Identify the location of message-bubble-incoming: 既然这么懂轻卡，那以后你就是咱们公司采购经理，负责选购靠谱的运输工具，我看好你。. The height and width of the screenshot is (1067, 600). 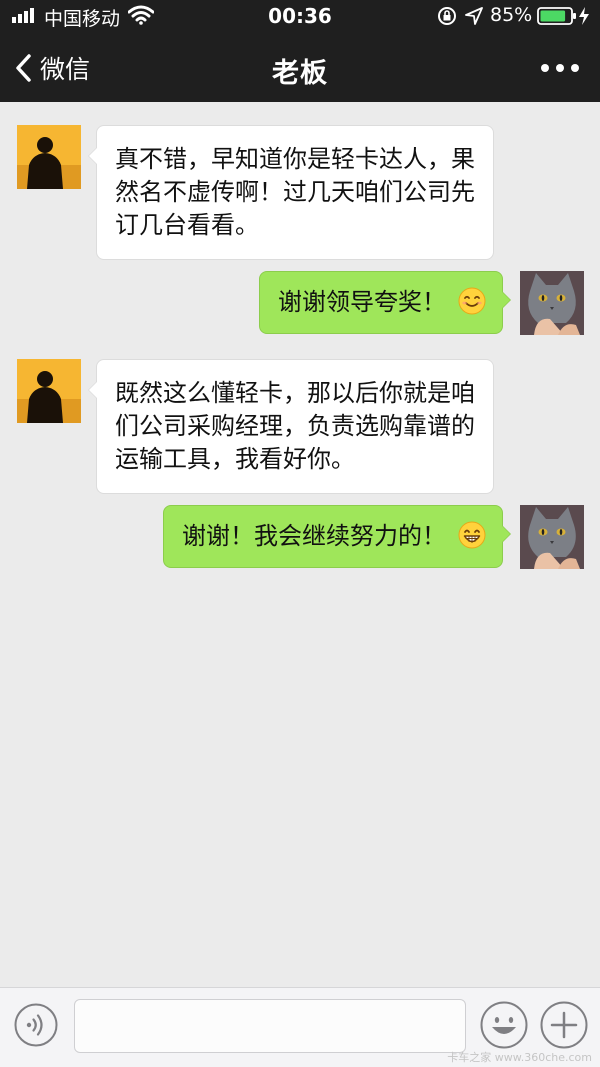
(291, 426).